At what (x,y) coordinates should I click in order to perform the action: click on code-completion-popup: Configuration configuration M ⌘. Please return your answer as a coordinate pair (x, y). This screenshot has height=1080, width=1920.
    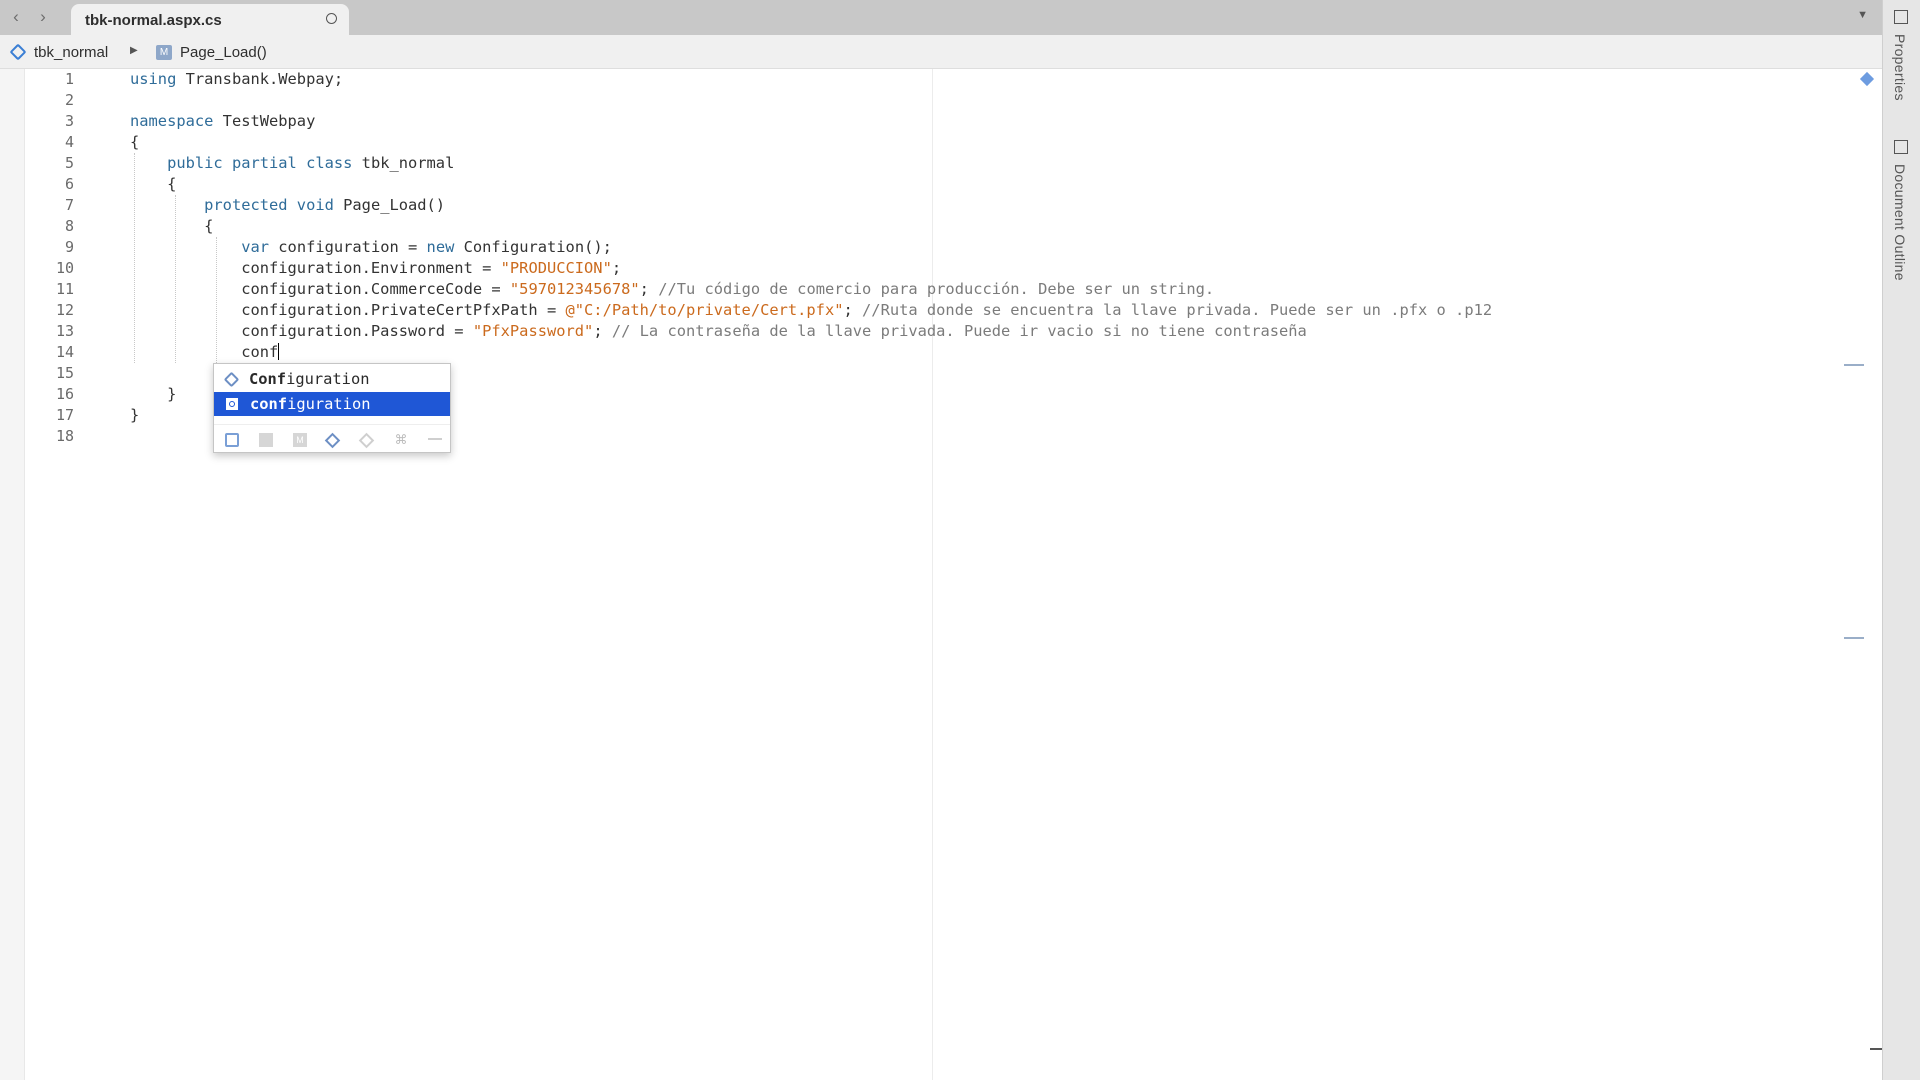
    Looking at the image, I should click on (332, 408).